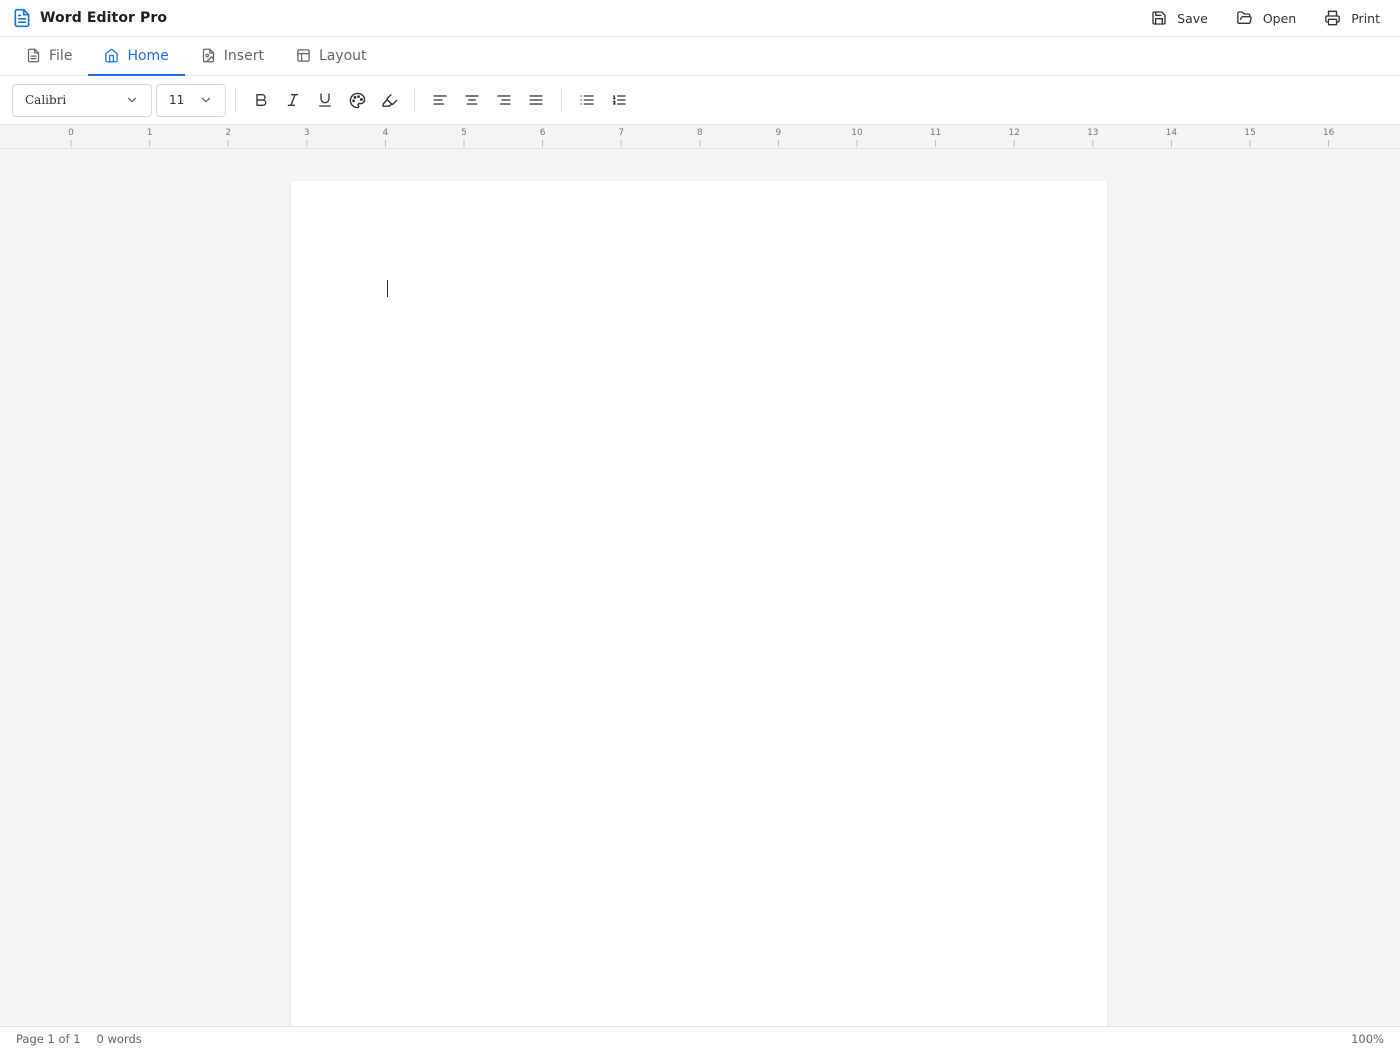 The width and height of the screenshot is (1400, 1050). I want to click on tab-insert: Insert, so click(232, 56).